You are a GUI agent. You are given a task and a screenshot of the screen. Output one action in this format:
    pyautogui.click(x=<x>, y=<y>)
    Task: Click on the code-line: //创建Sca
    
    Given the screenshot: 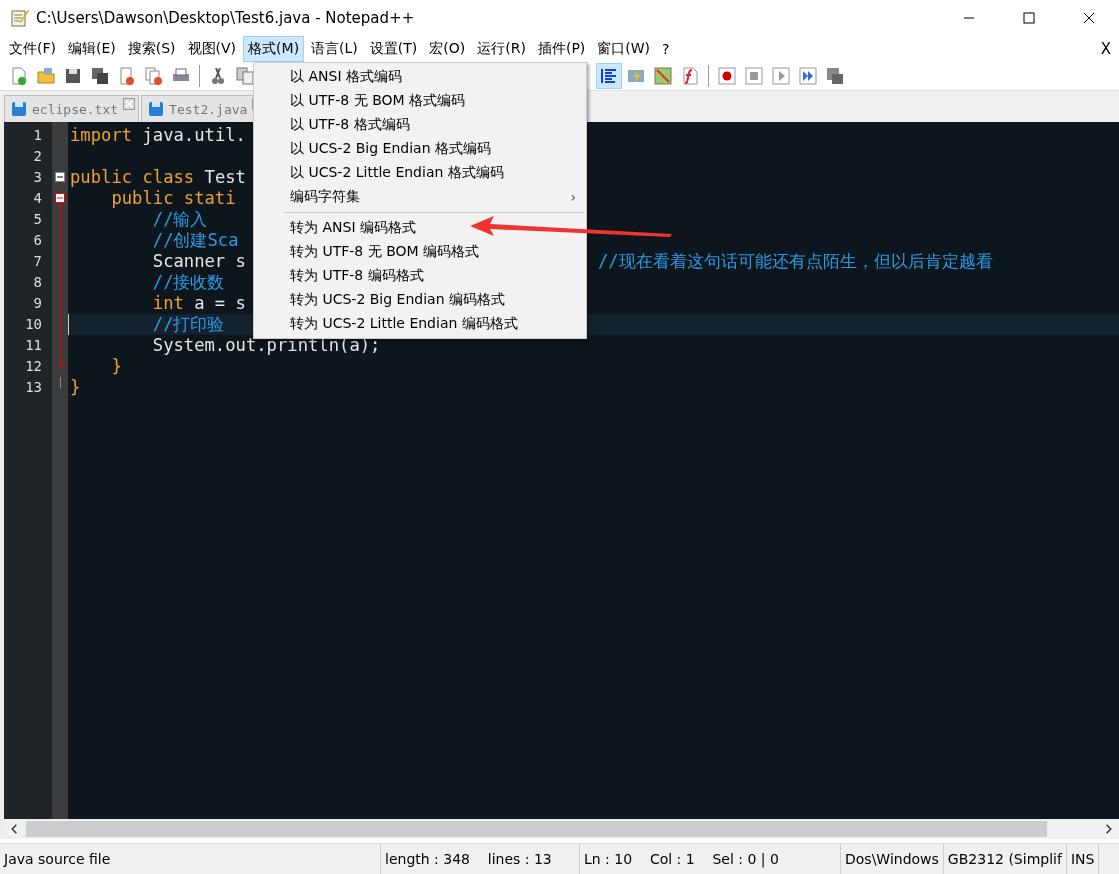 What is the action you would take?
    pyautogui.click(x=195, y=240)
    